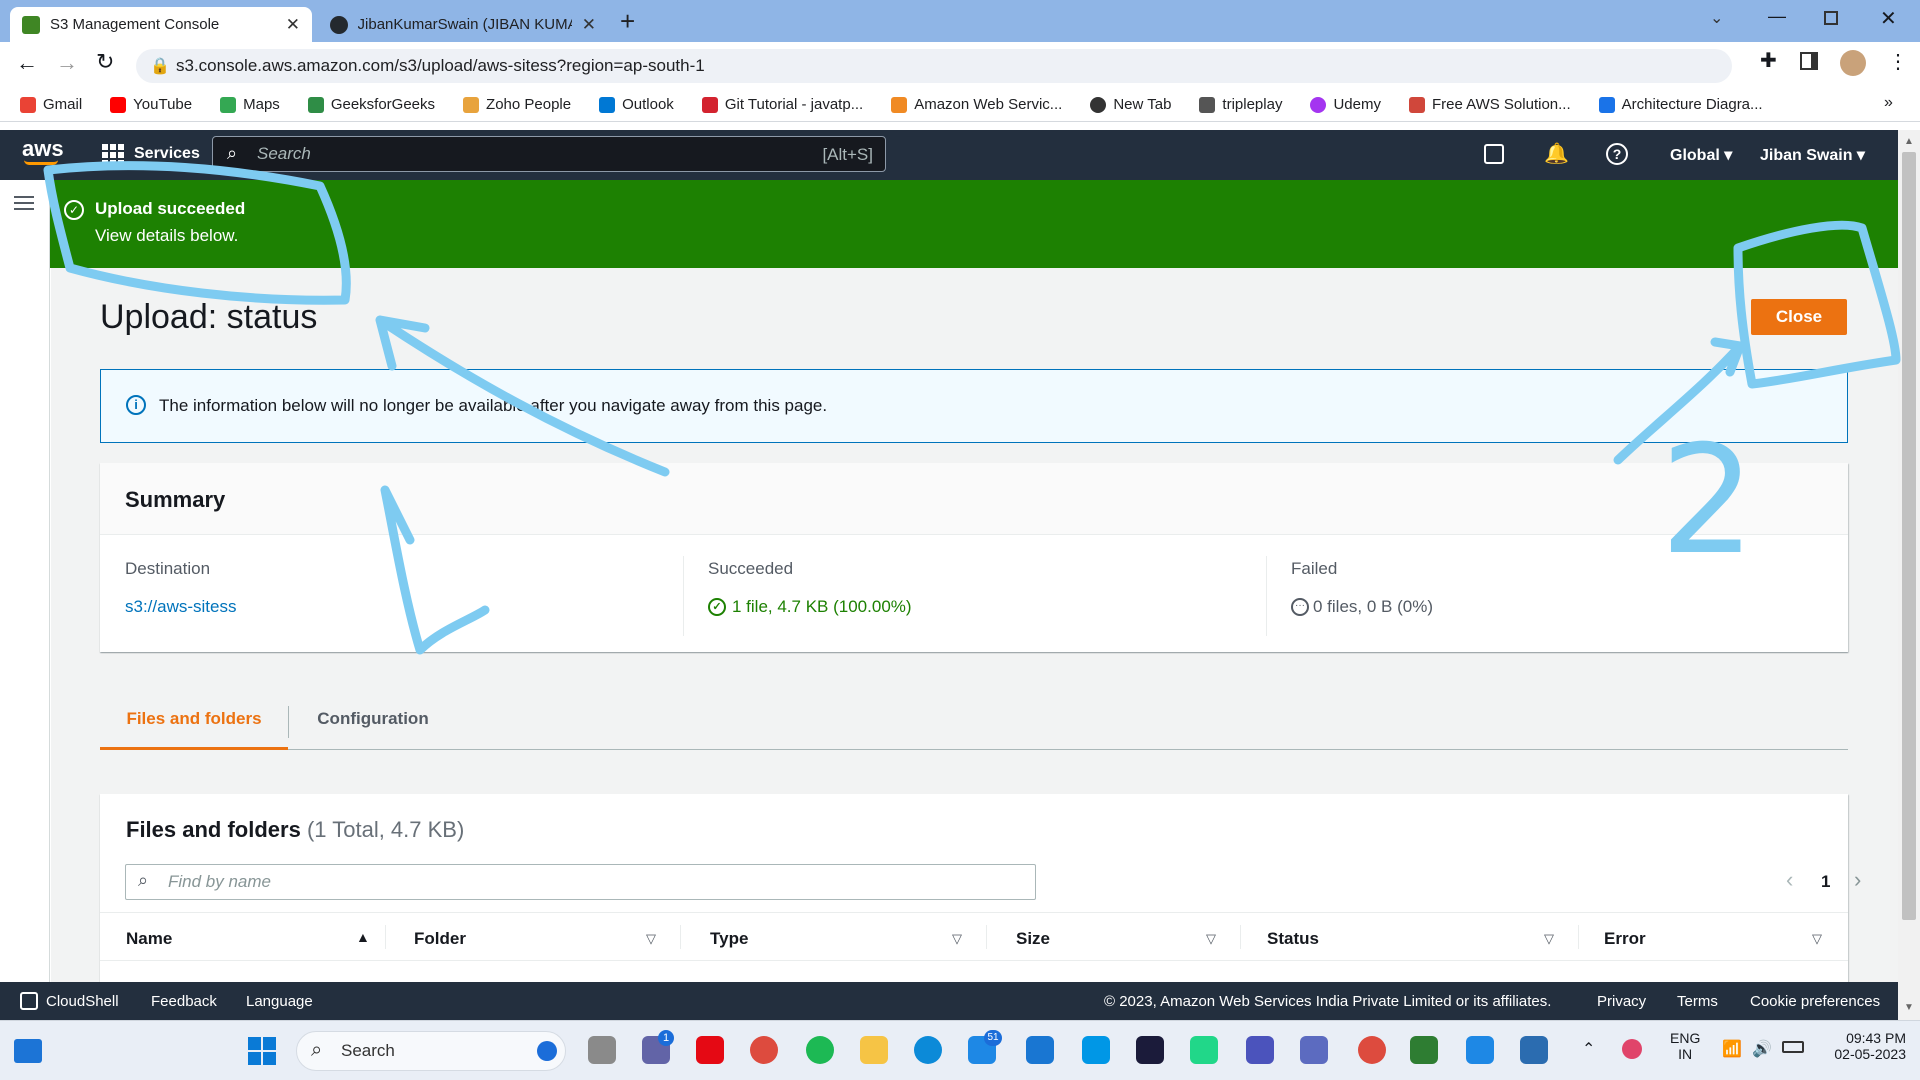 This screenshot has height=1080, width=1920. I want to click on annotation-box-close, so click(1817, 304).